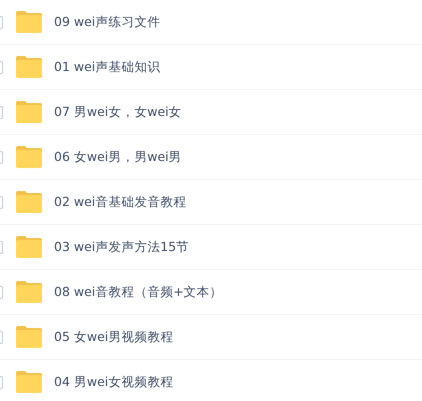 This screenshot has width=422, height=401. What do you see at coordinates (118, 112) in the screenshot?
I see `folder-name: 07 男wei女，女wei女` at bounding box center [118, 112].